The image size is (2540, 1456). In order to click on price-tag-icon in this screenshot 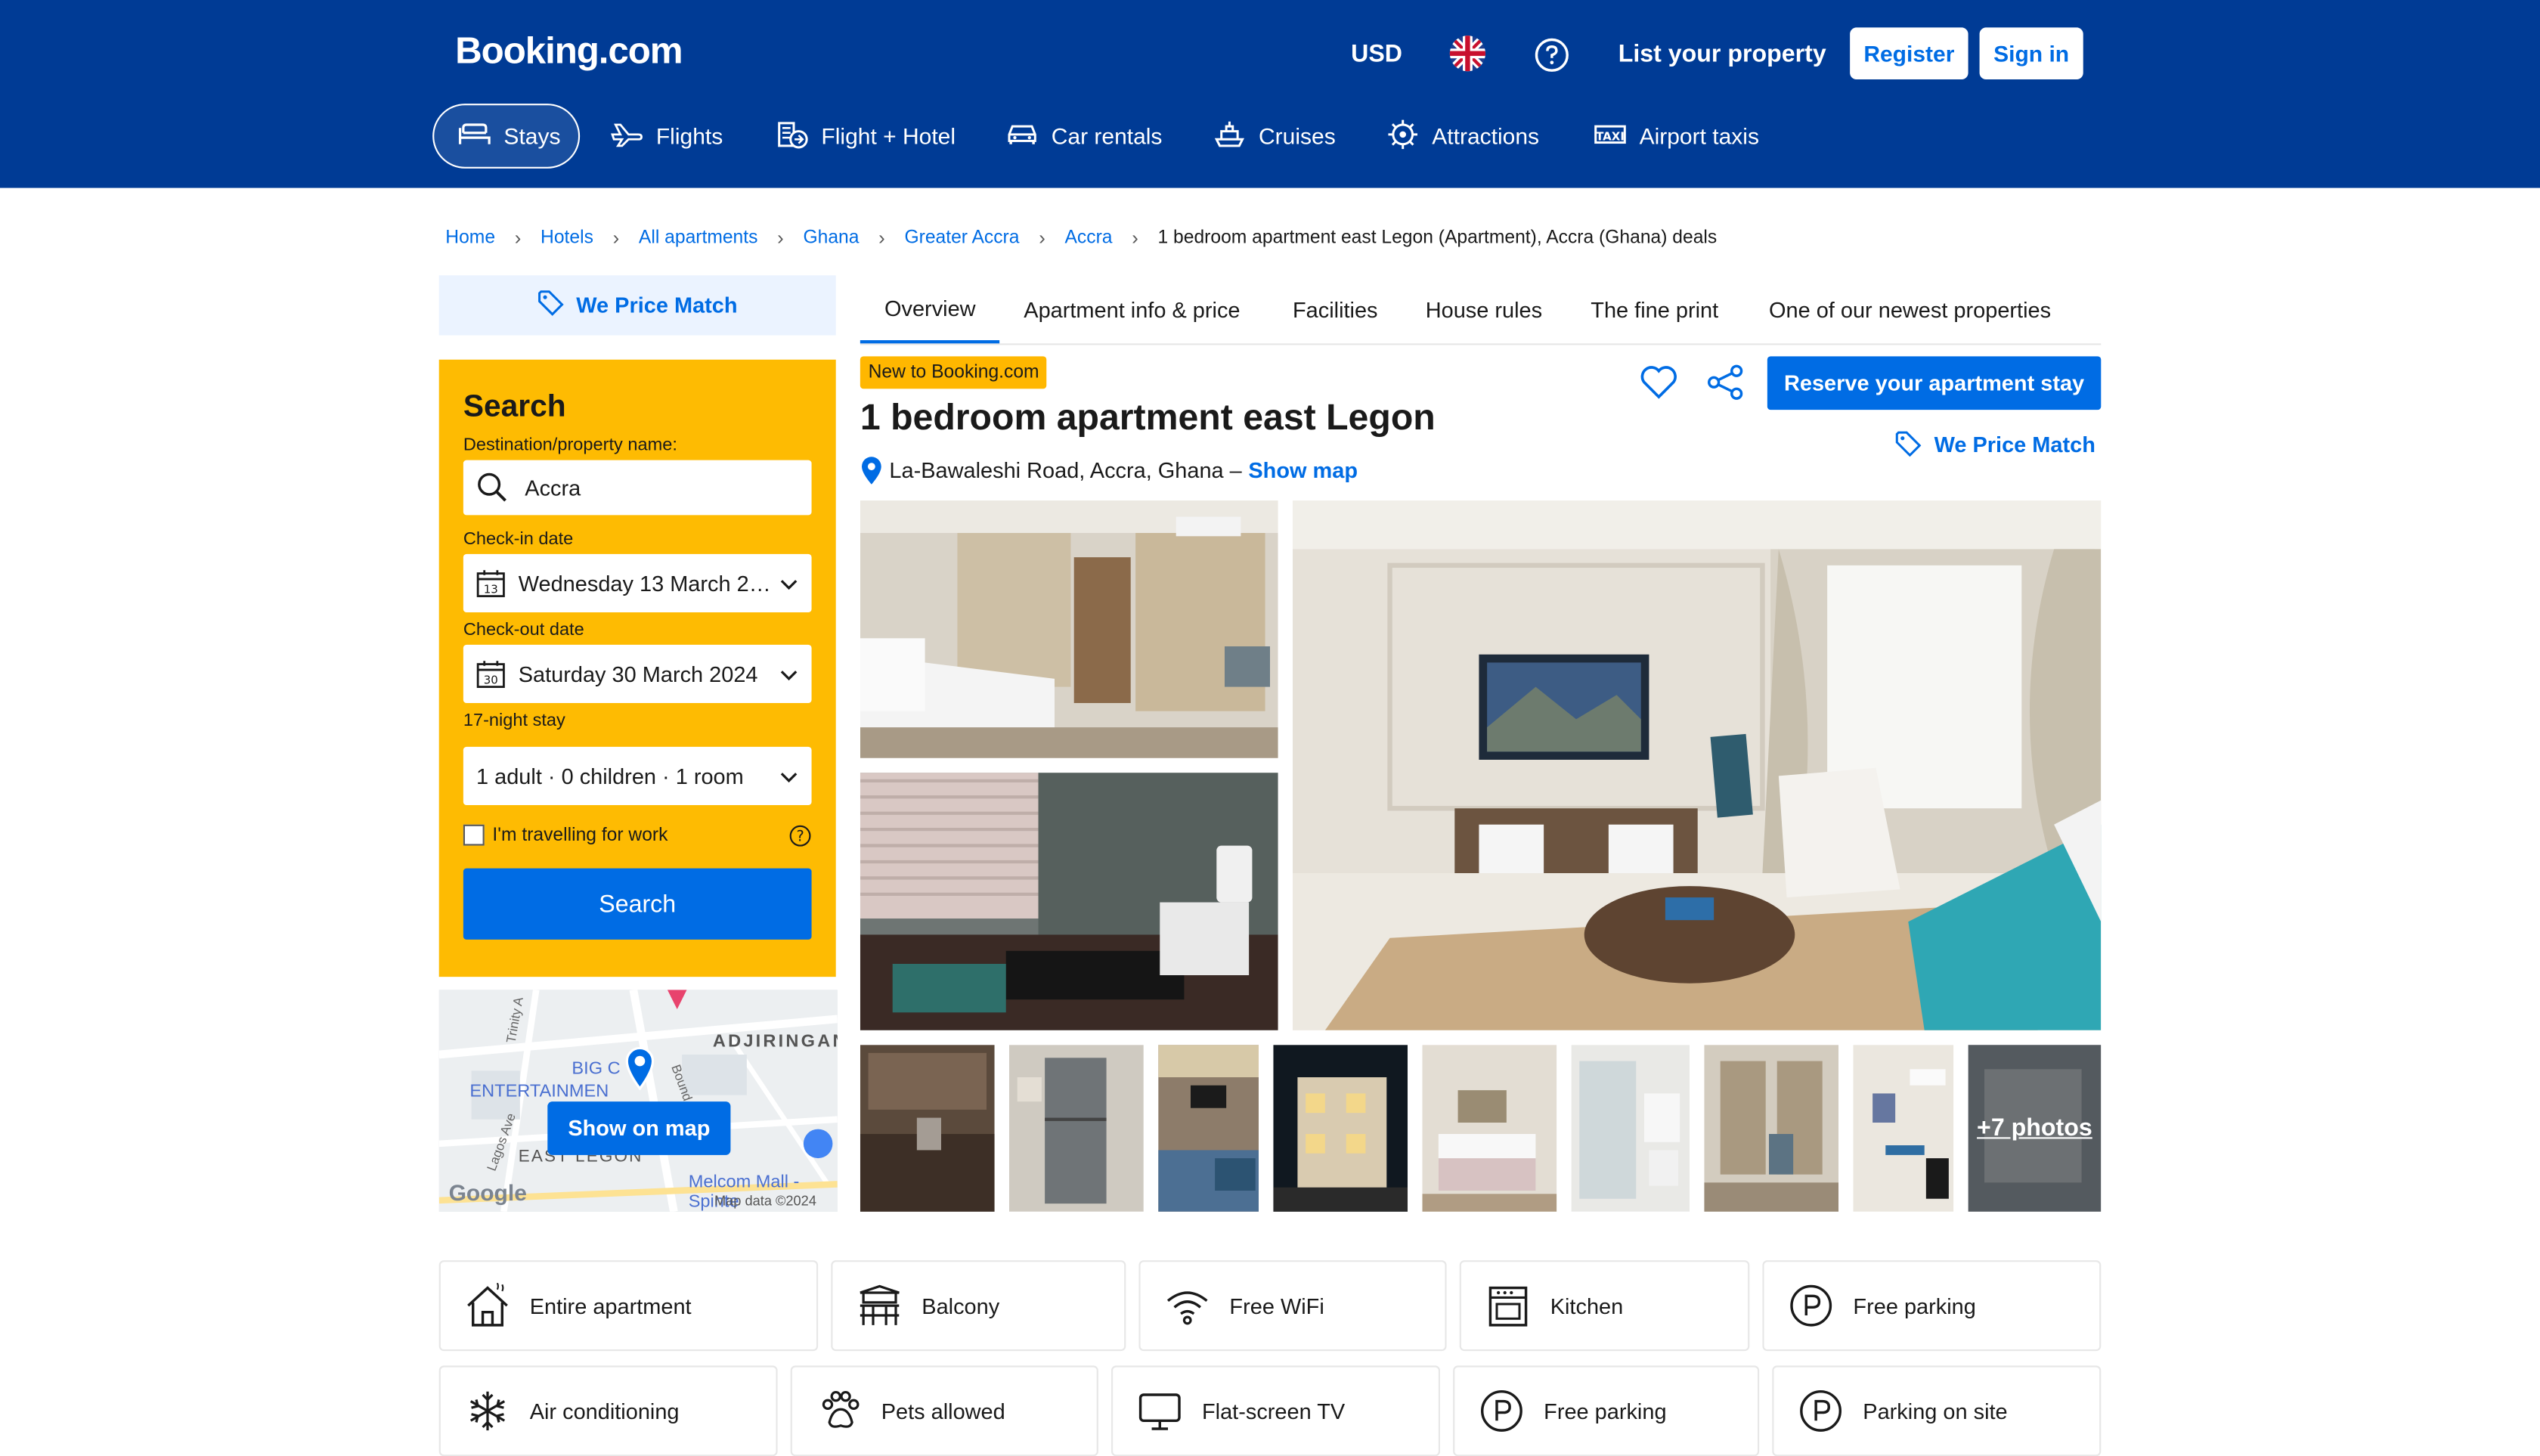, I will do `click(550, 305)`.